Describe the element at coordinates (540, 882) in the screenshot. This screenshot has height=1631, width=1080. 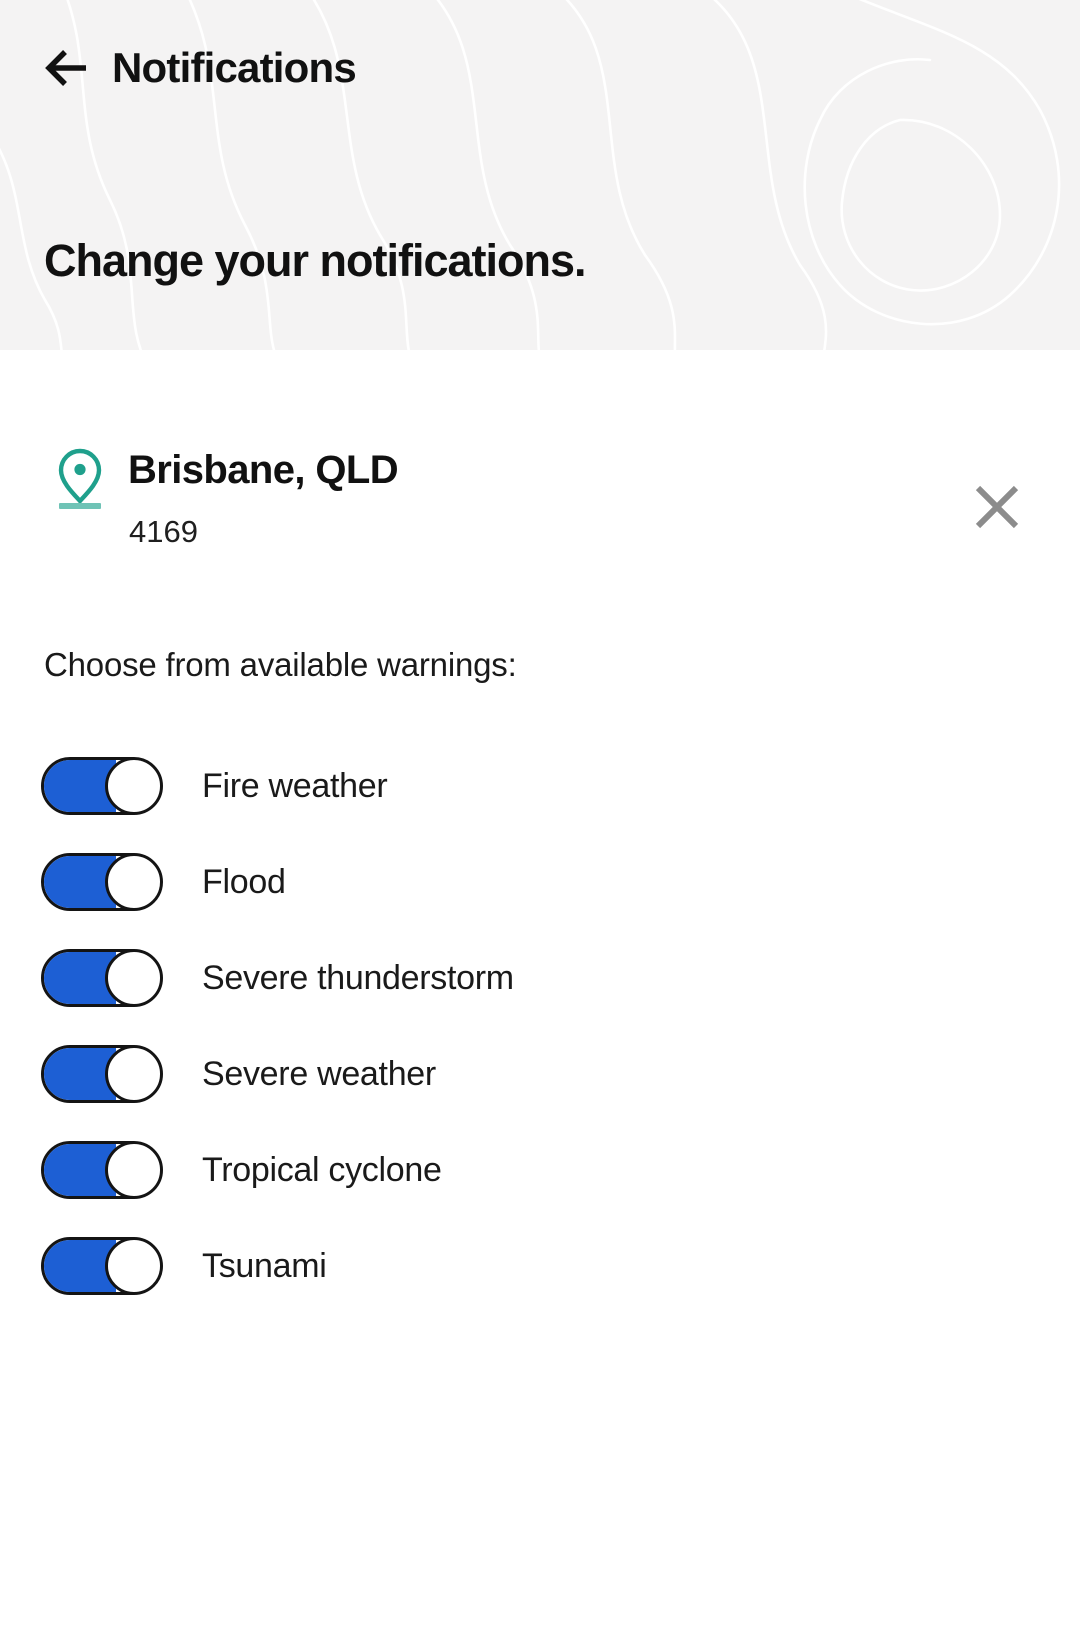
I see `warning-row-flood: Flood` at that location.